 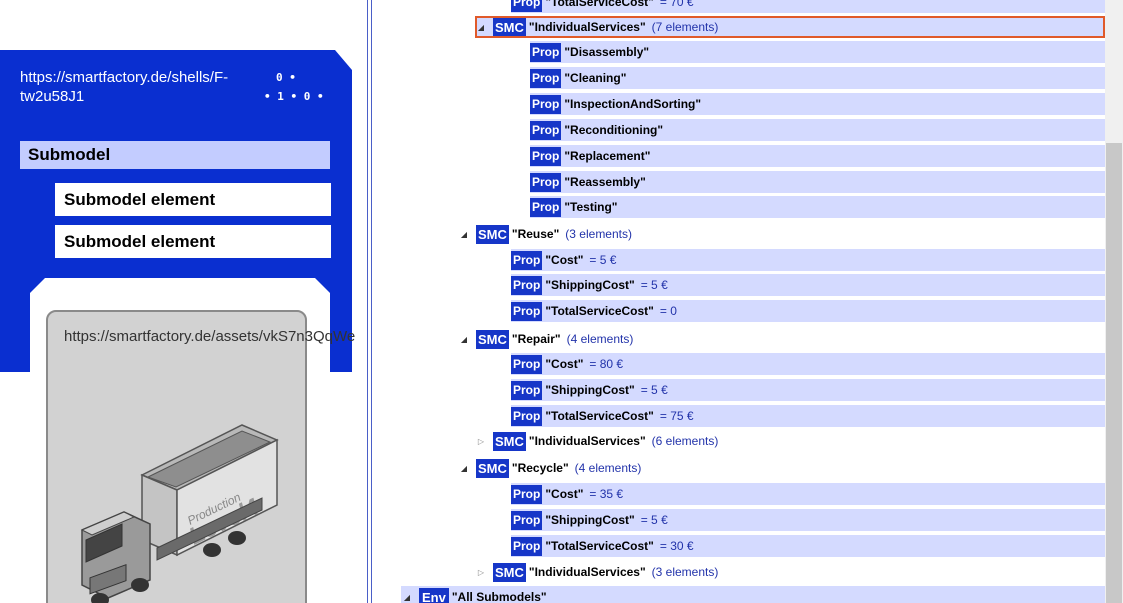 What do you see at coordinates (434, 595) in the screenshot?
I see `env-type-badge: Env` at bounding box center [434, 595].